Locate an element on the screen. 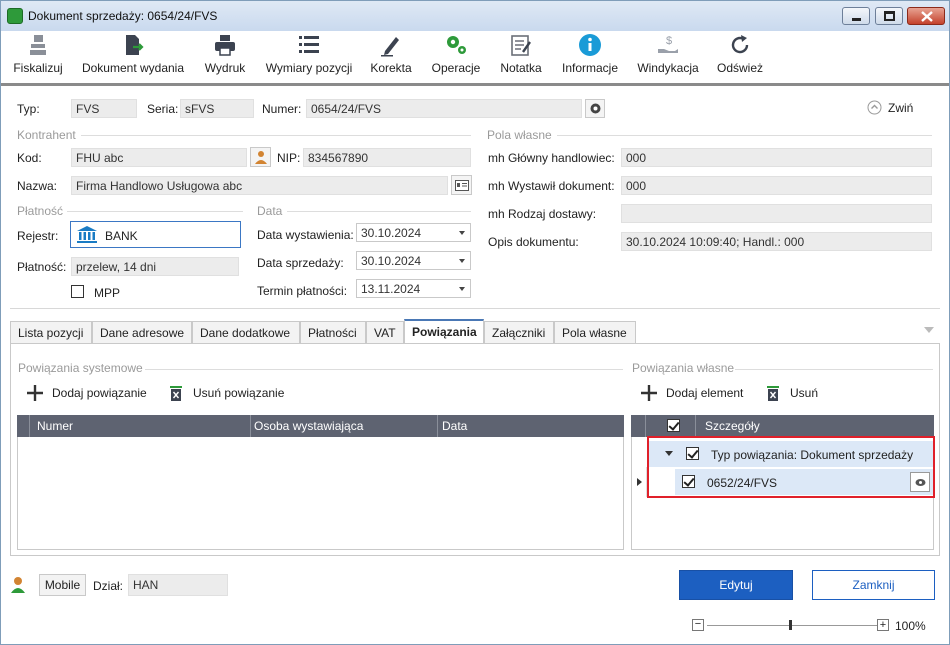 Image resolution: width=950 pixels, height=645 pixels. chevron-up-circle-icon is located at coordinates (874, 107).